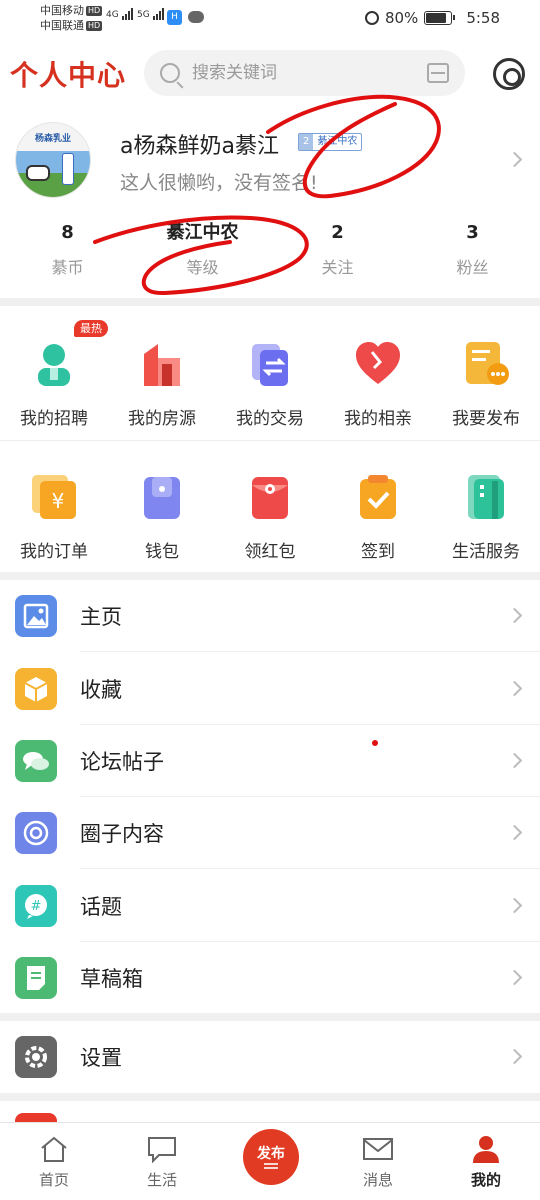  I want to click on profile-card: 杨森乳业 a杨森鲜奶a綦江 2 綦江中农 这人很懒哟，没有签名!, so click(270, 160).